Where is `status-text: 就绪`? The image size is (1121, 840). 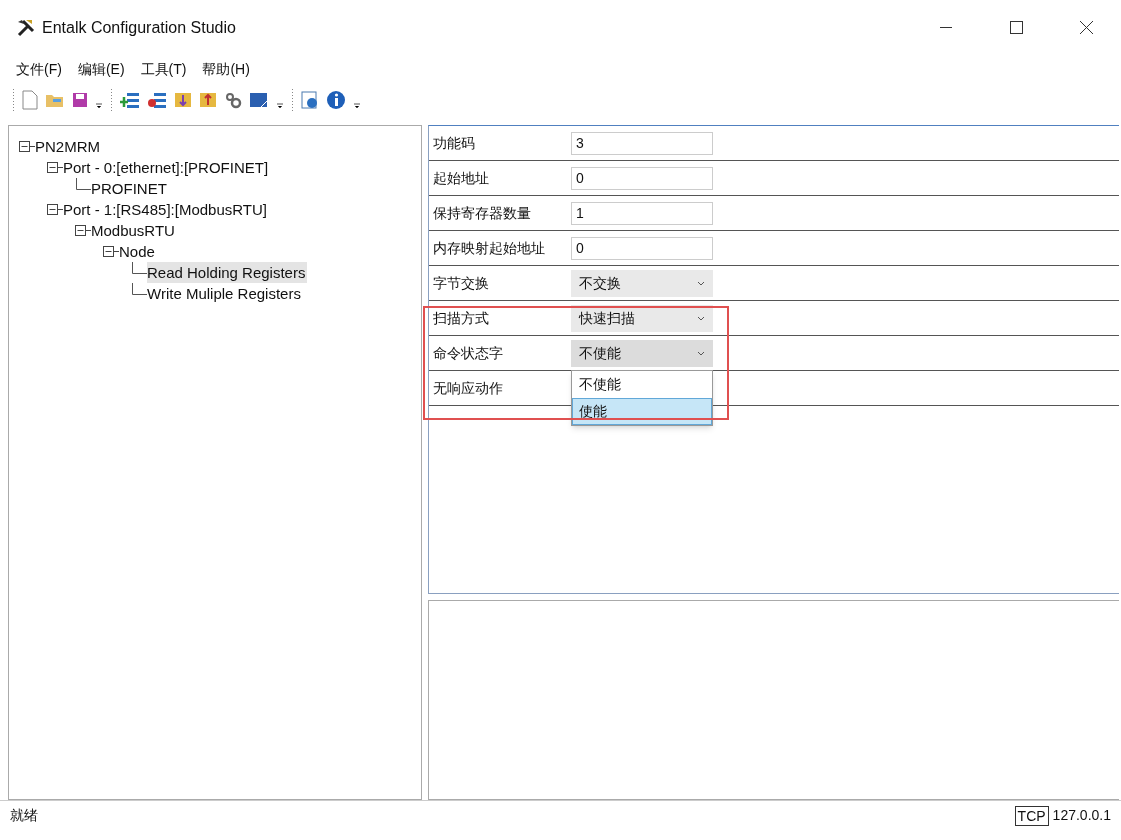
status-text: 就绪 is located at coordinates (24, 815).